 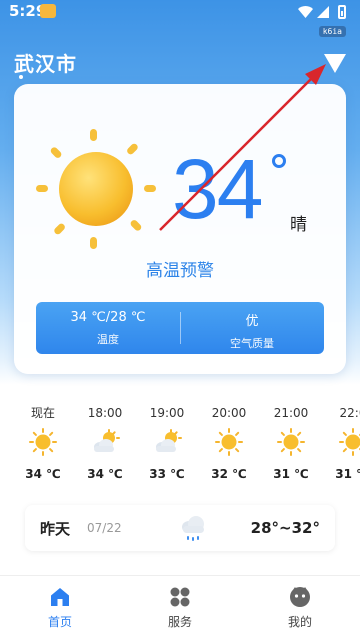 I want to click on app-notification-icon, so click(x=48, y=11).